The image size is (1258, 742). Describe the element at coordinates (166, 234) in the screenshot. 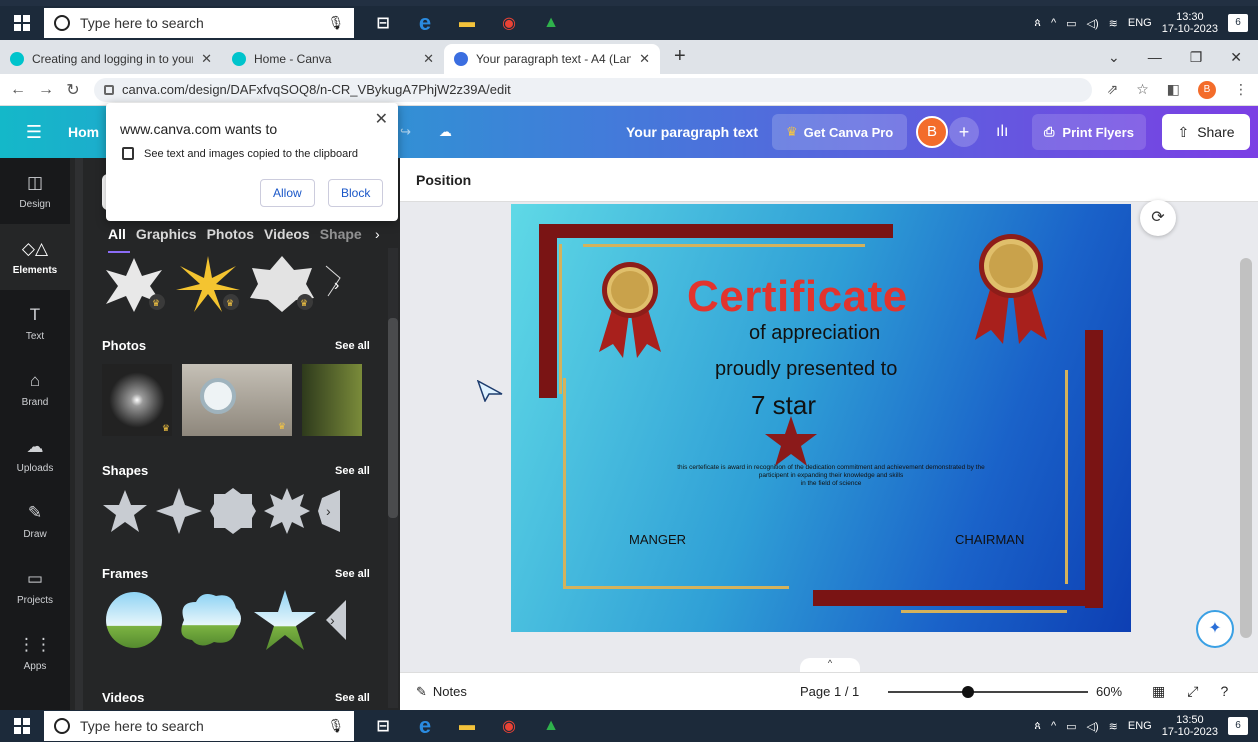

I see `tab-graphics: Graphics` at that location.